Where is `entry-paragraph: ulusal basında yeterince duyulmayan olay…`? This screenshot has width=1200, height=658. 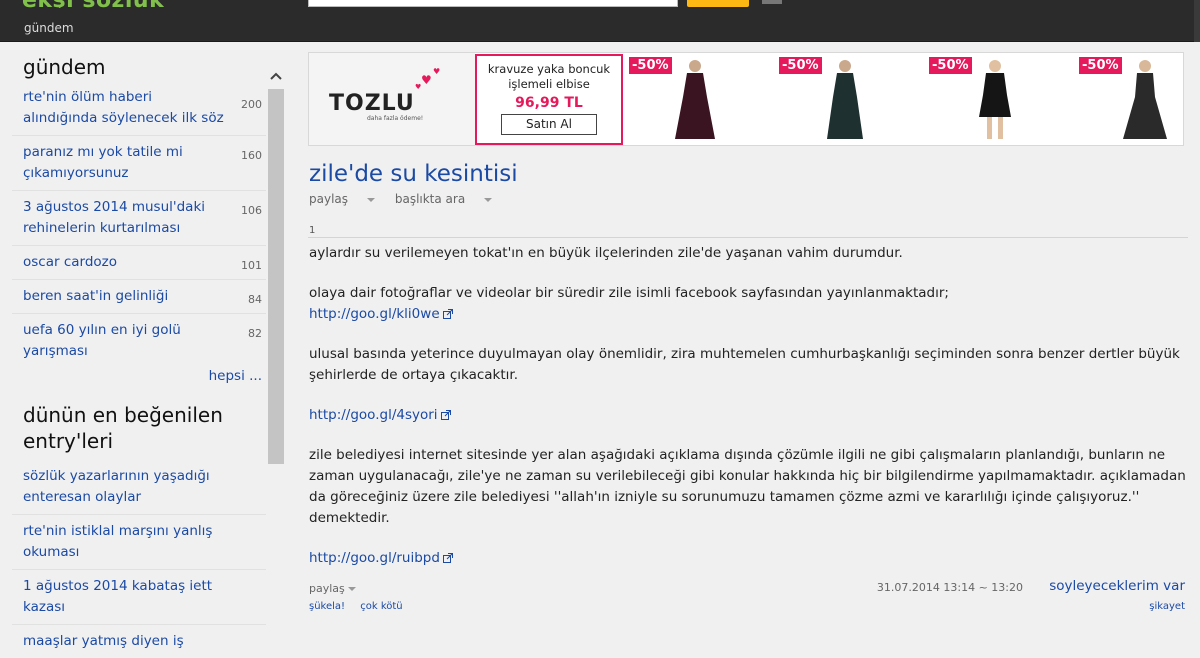 entry-paragraph: ulusal basında yeterince duyulmayan olay… is located at coordinates (744, 364).